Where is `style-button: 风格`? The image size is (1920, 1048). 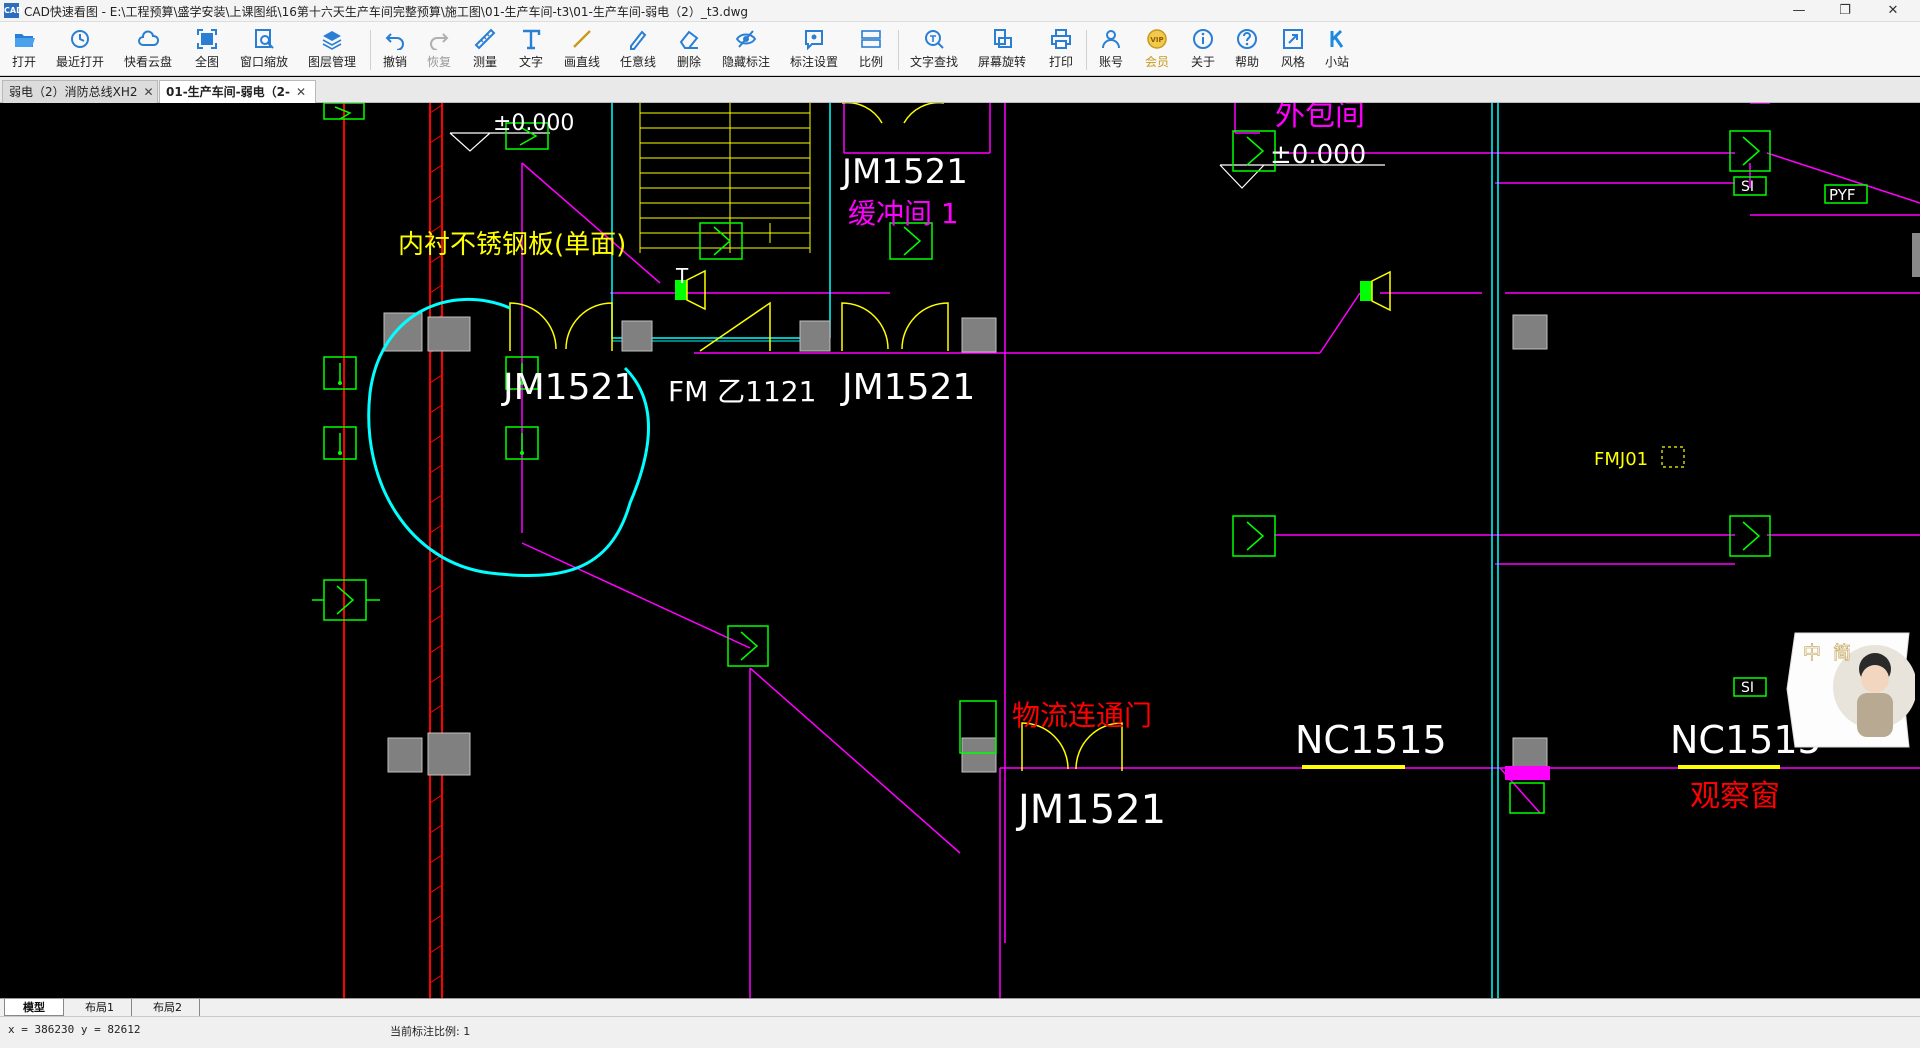 style-button: 风格 is located at coordinates (1293, 50).